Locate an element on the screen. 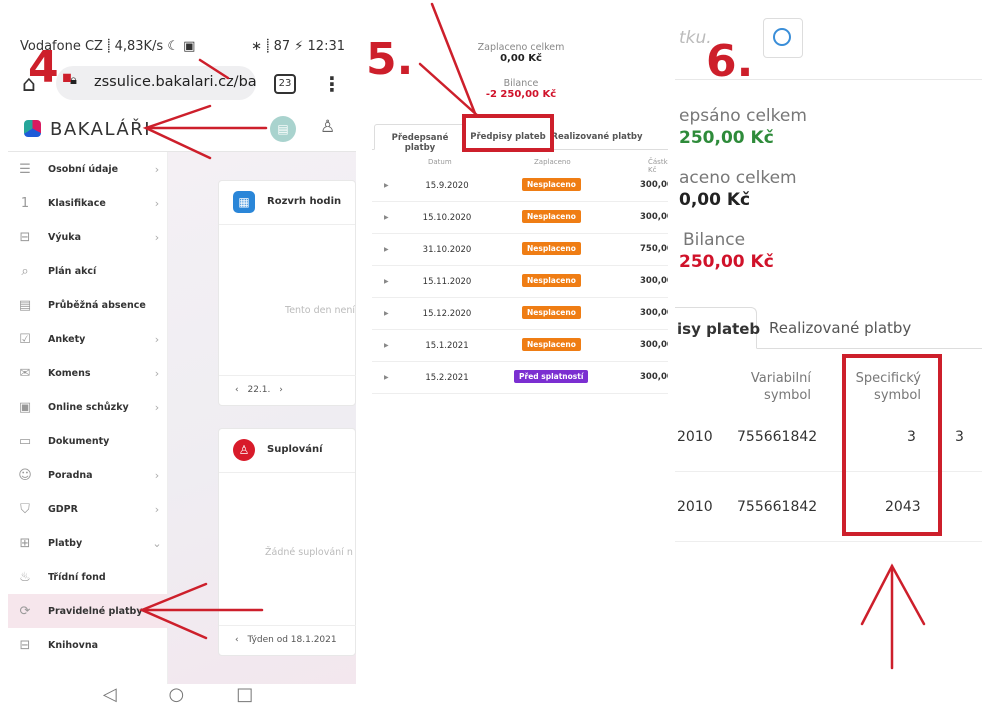 The height and width of the screenshot is (708, 982). arrow-to-tab is located at coordinates (454, 60).